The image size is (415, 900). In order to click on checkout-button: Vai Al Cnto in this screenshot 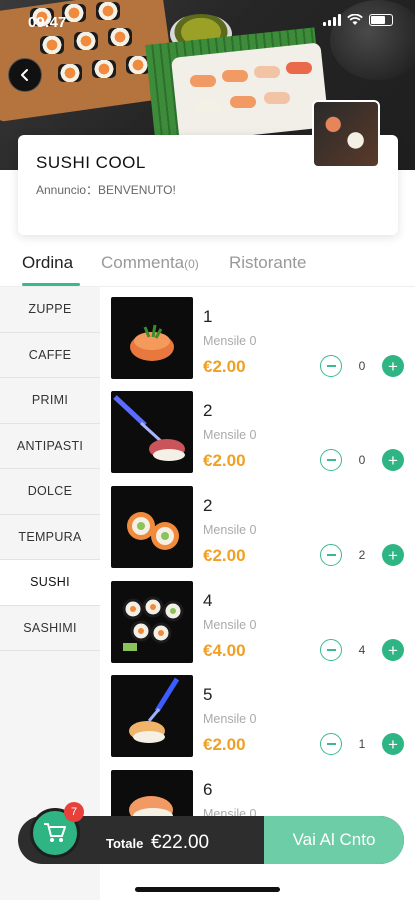, I will do `click(334, 840)`.